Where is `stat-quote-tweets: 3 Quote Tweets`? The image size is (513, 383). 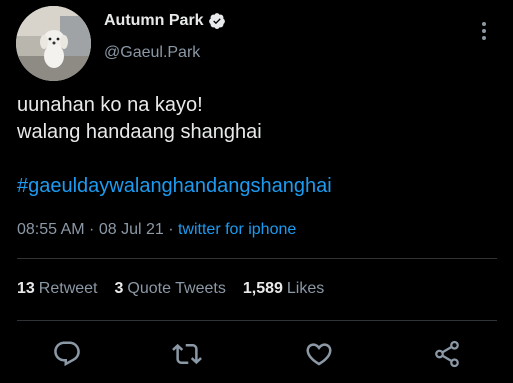 stat-quote-tweets: 3 Quote Tweets is located at coordinates (170, 289).